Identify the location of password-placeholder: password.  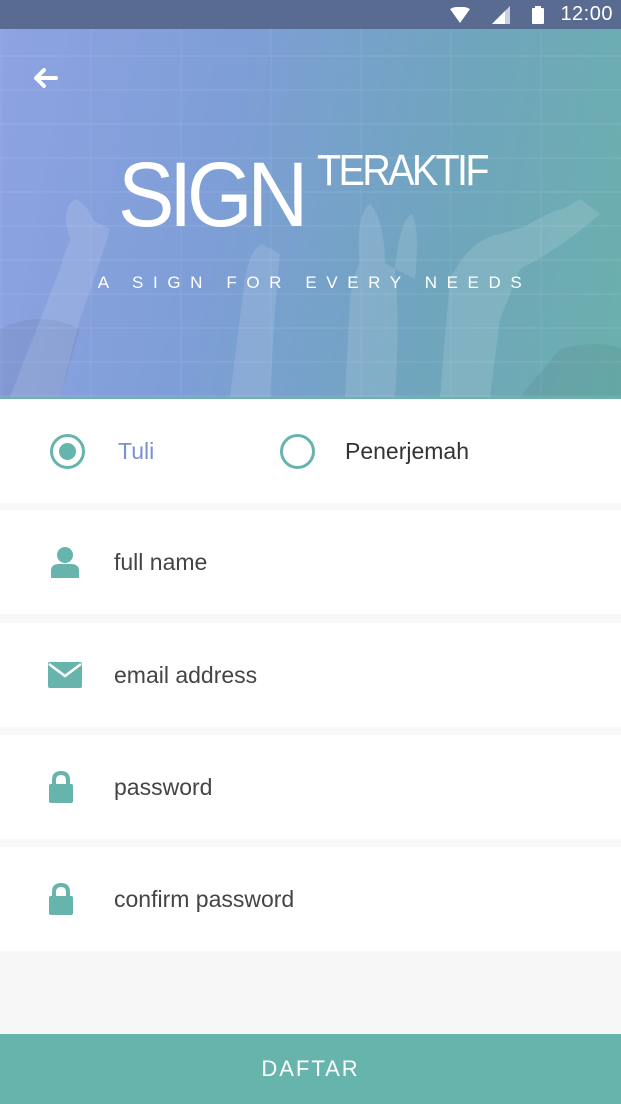
(163, 786).